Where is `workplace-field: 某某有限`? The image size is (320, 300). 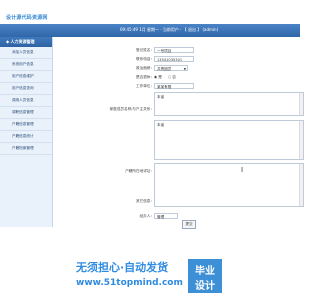 workplace-field: 某某有限 is located at coordinates (174, 86).